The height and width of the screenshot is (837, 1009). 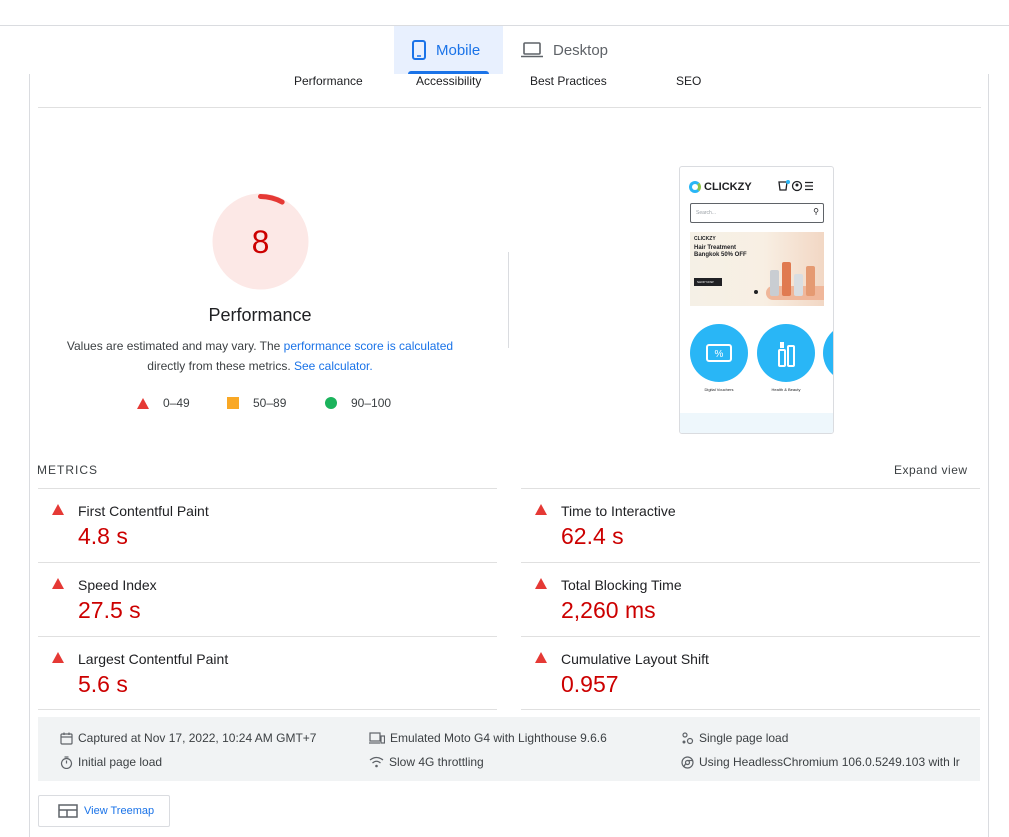 What do you see at coordinates (368, 346) in the screenshot?
I see `score-calculated-link: performance score is calculated` at bounding box center [368, 346].